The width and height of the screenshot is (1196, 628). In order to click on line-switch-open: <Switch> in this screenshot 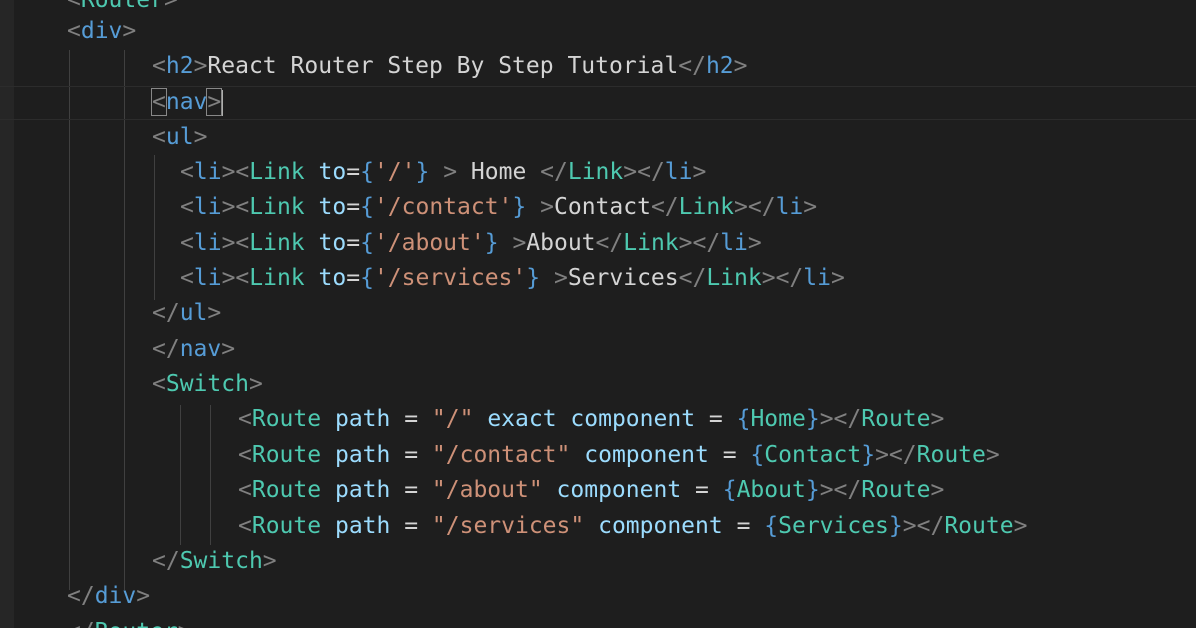, I will do `click(207, 384)`.